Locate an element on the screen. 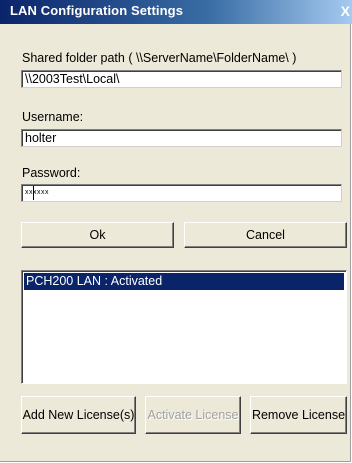 Image resolution: width=352 pixels, height=463 pixels. password-input is located at coordinates (181, 193).